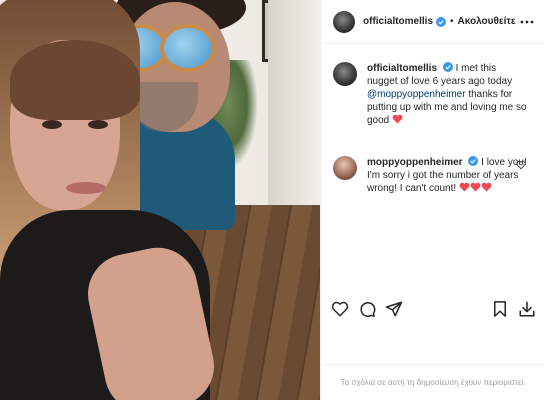 Image resolution: width=544 pixels, height=400 pixels. I want to click on photo-sunglasses-lens-right, so click(188, 48).